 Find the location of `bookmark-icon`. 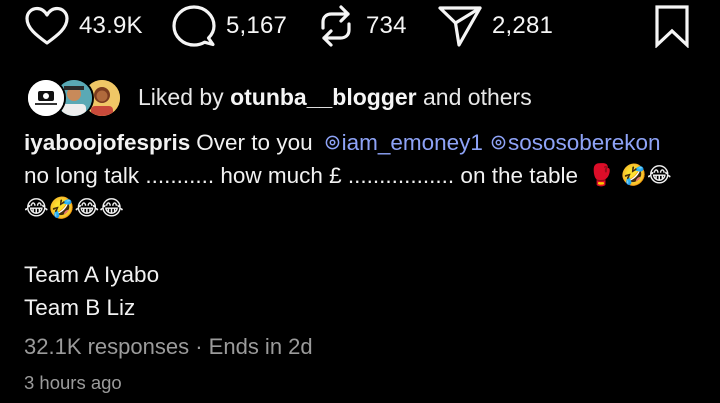

bookmark-icon is located at coordinates (672, 26).